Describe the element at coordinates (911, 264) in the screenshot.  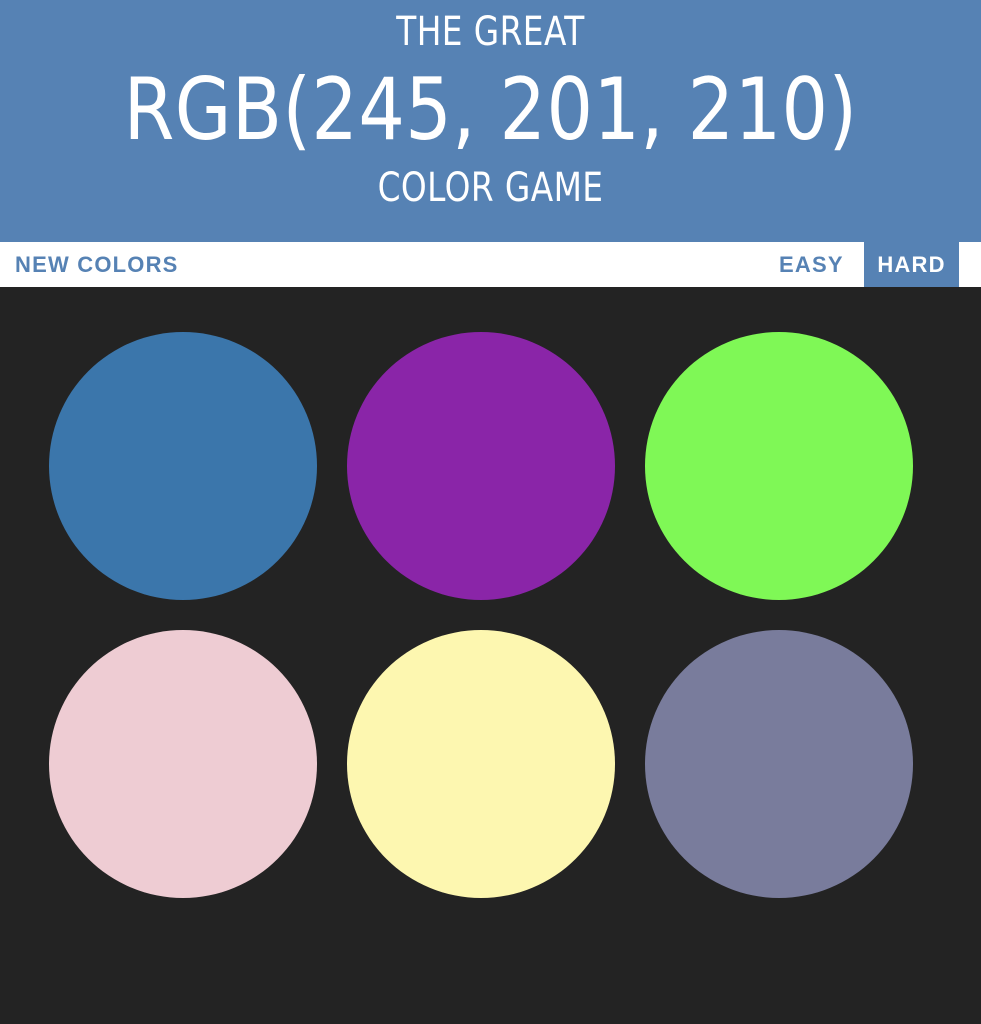
I see `hard-mode-button: HARD` at that location.